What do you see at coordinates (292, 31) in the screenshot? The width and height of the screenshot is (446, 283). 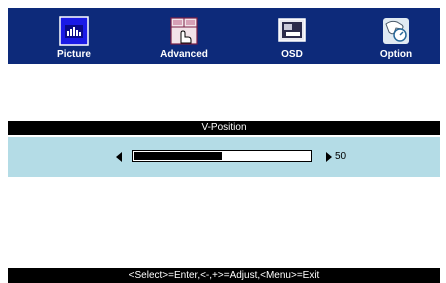 I see `osd-icon` at bounding box center [292, 31].